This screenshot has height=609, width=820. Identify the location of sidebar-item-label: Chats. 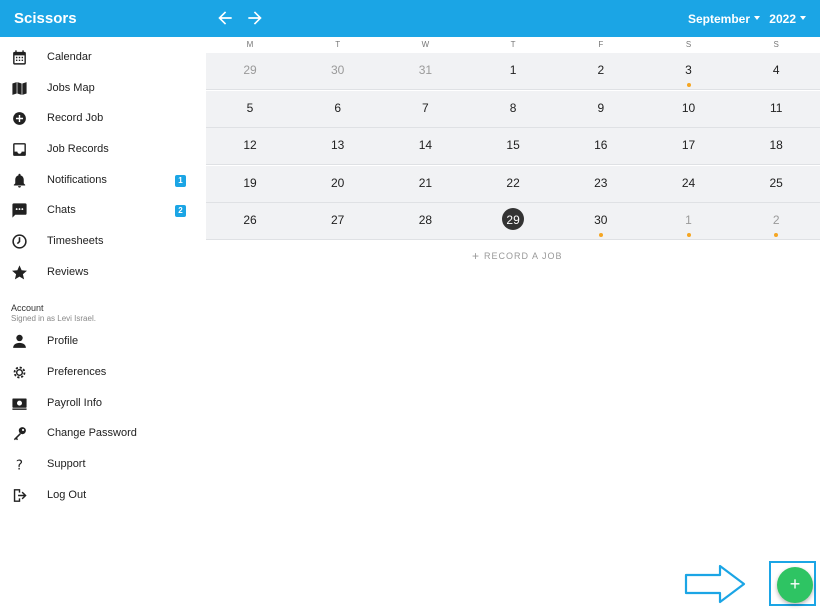
(61, 210).